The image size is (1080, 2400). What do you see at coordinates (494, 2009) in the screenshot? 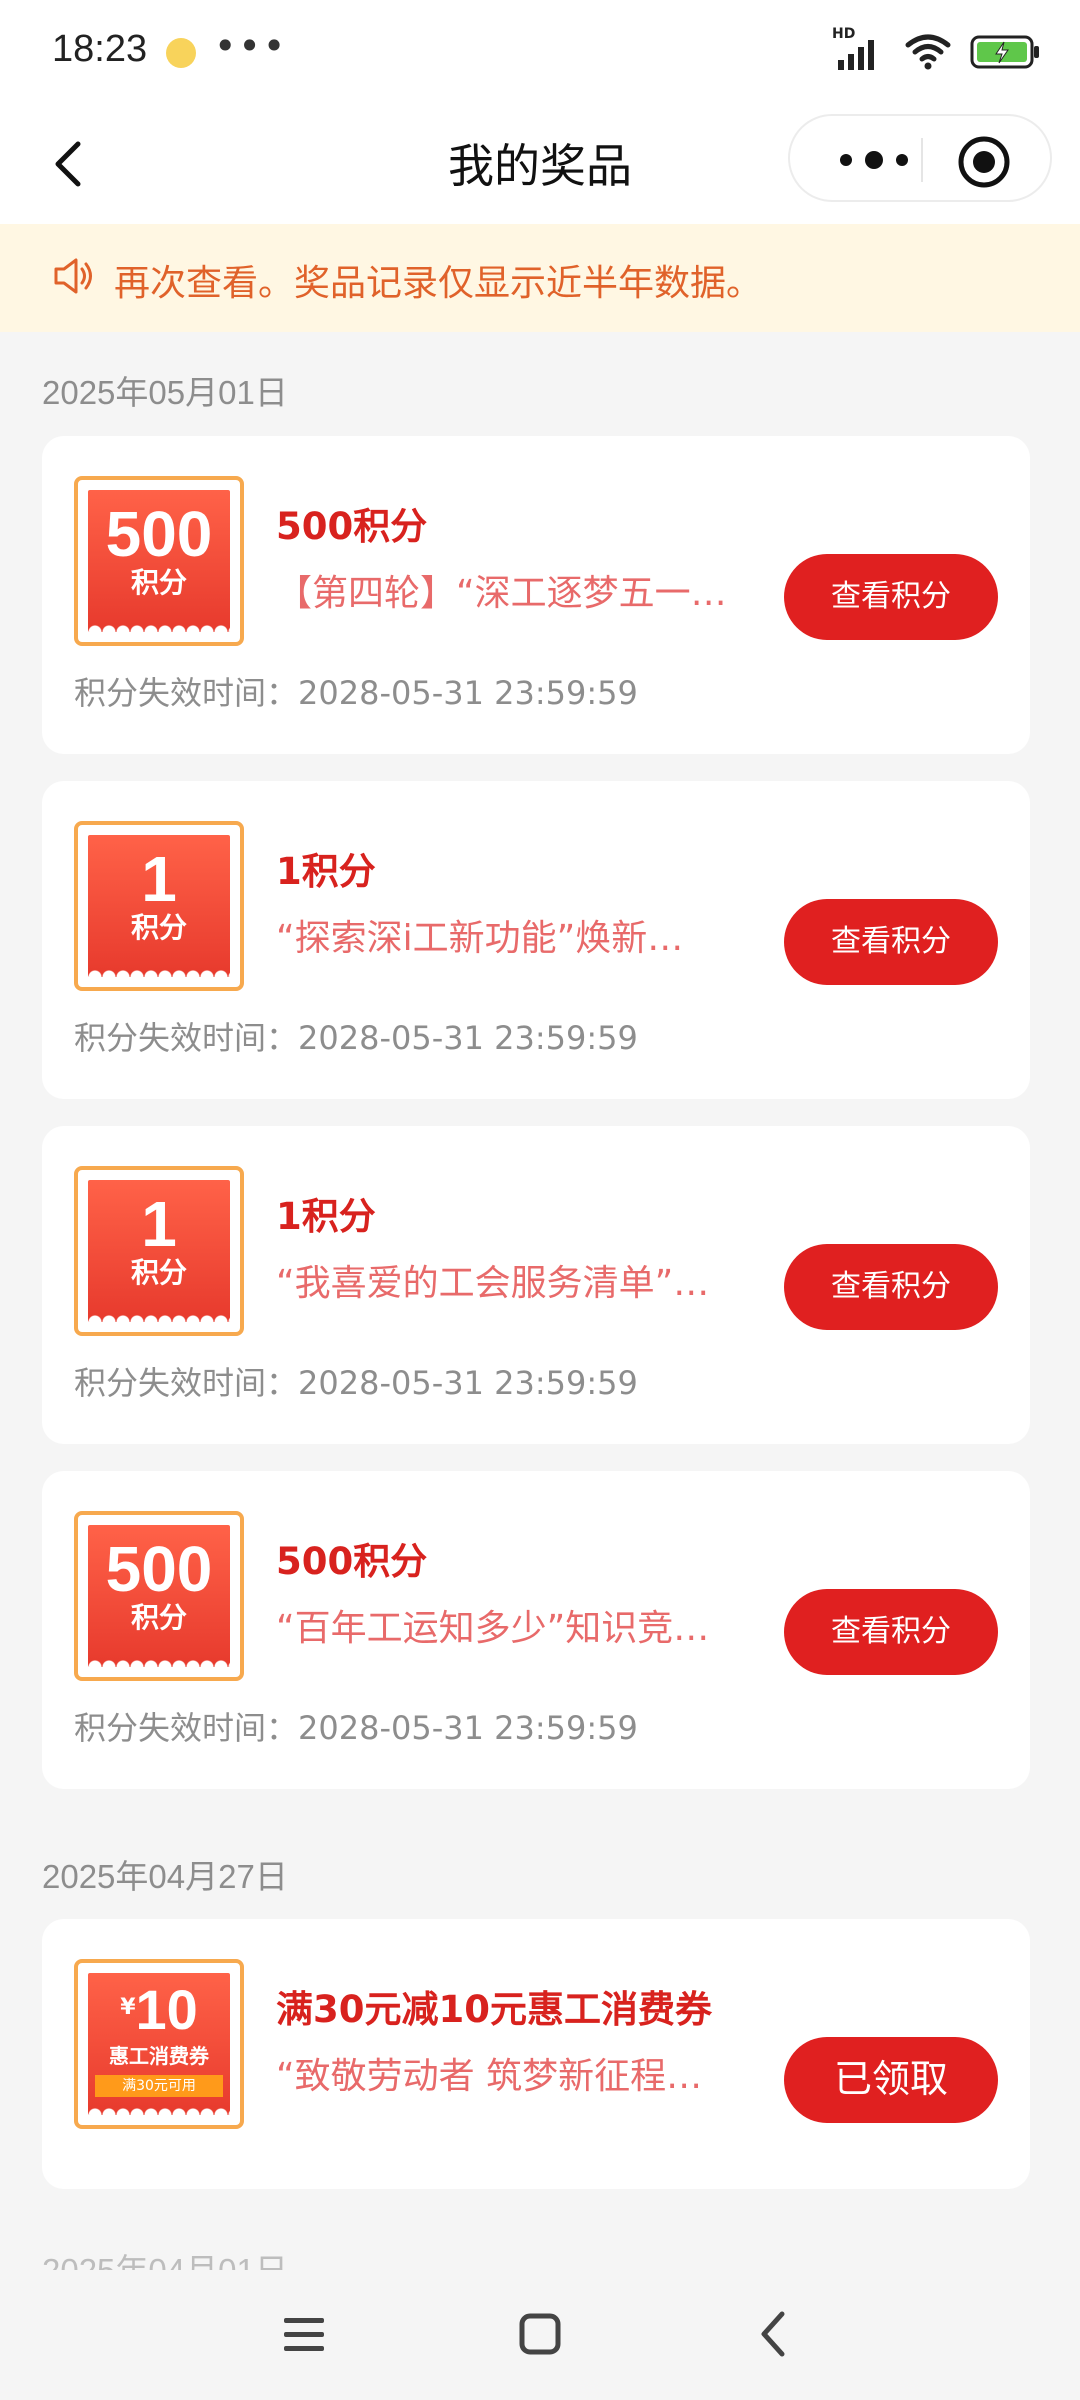
I see `prize-title: 满30元减10元惠工消费券` at bounding box center [494, 2009].